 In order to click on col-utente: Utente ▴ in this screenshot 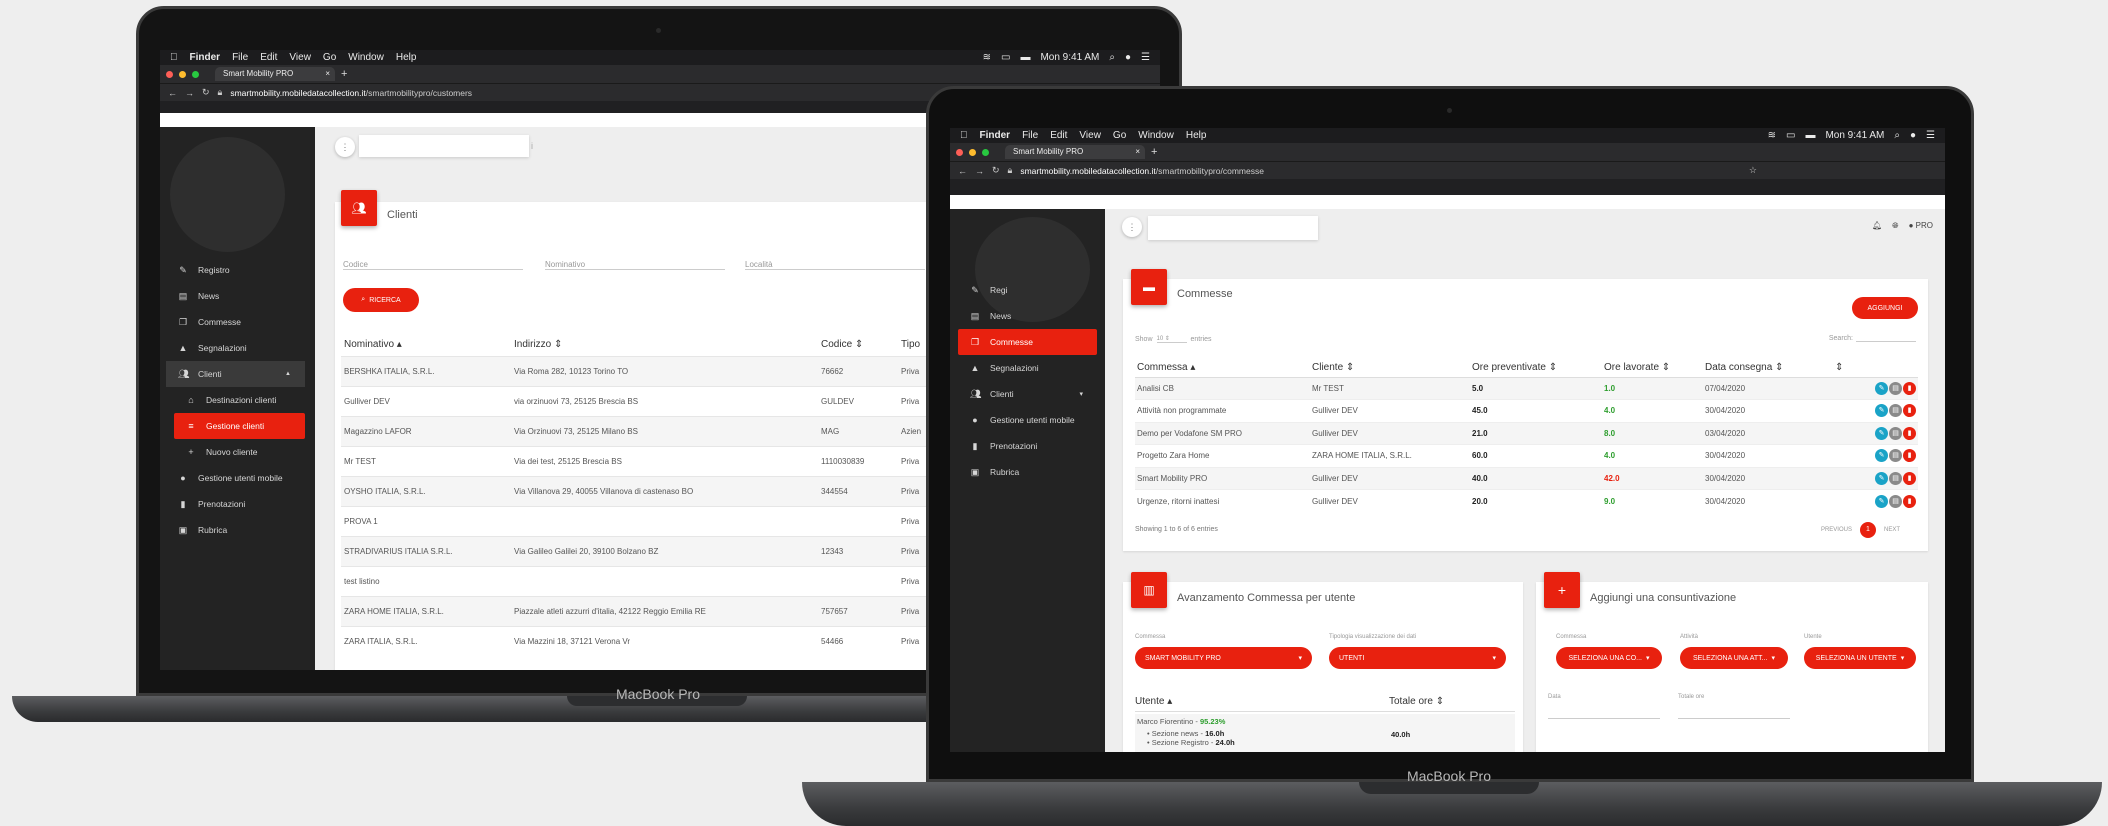, I will do `click(1153, 701)`.